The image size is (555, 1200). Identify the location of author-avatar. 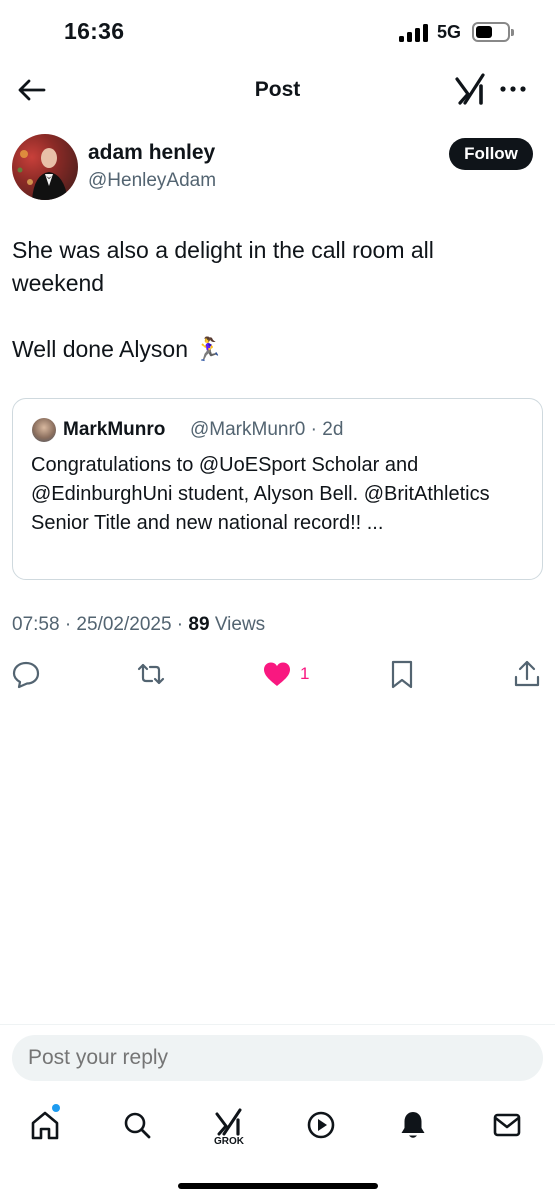
(45, 167).